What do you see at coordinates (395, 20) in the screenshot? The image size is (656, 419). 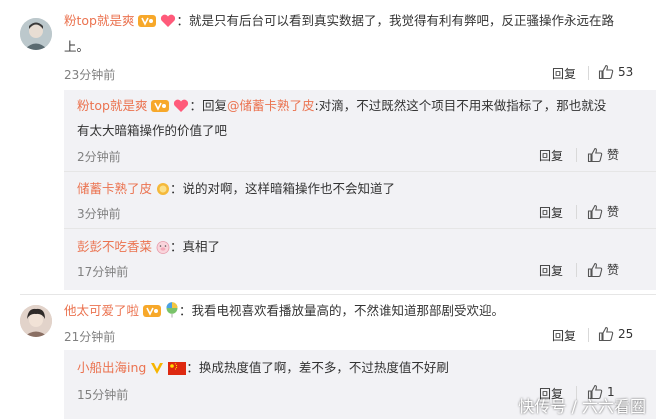 I see `comment-body: ：就是只有后台可以看到真实数据了，我觉得有利有弊吧，反正骚操作永远在路` at bounding box center [395, 20].